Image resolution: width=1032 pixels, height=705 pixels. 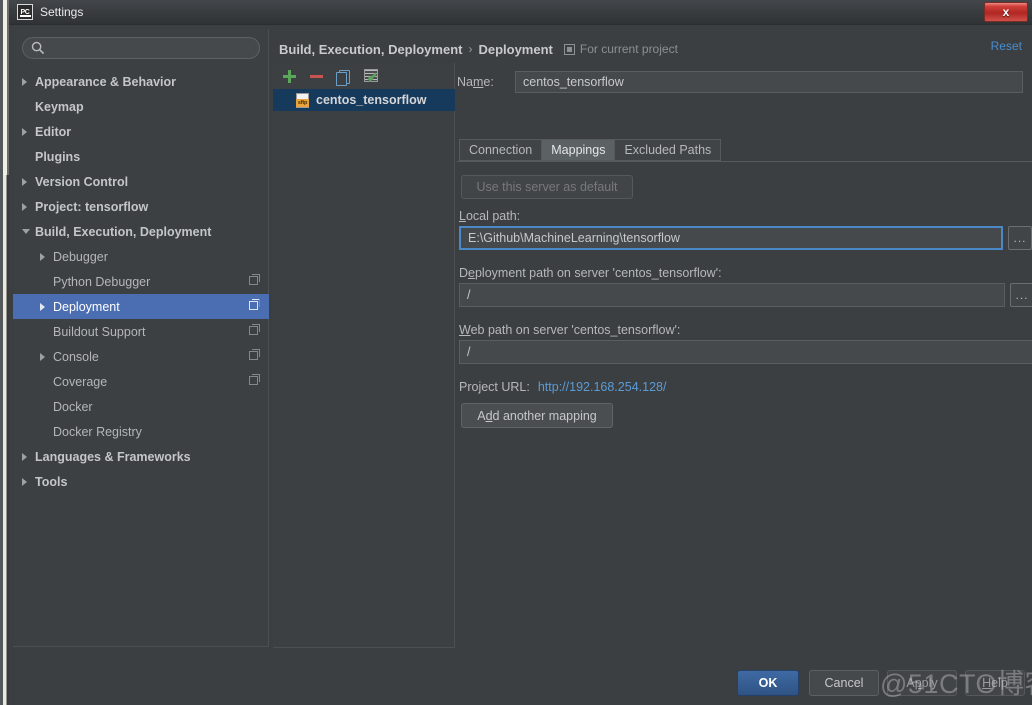 I want to click on sidebar-item-languages-frameworks: Languages & Frameworks, so click(x=141, y=456).